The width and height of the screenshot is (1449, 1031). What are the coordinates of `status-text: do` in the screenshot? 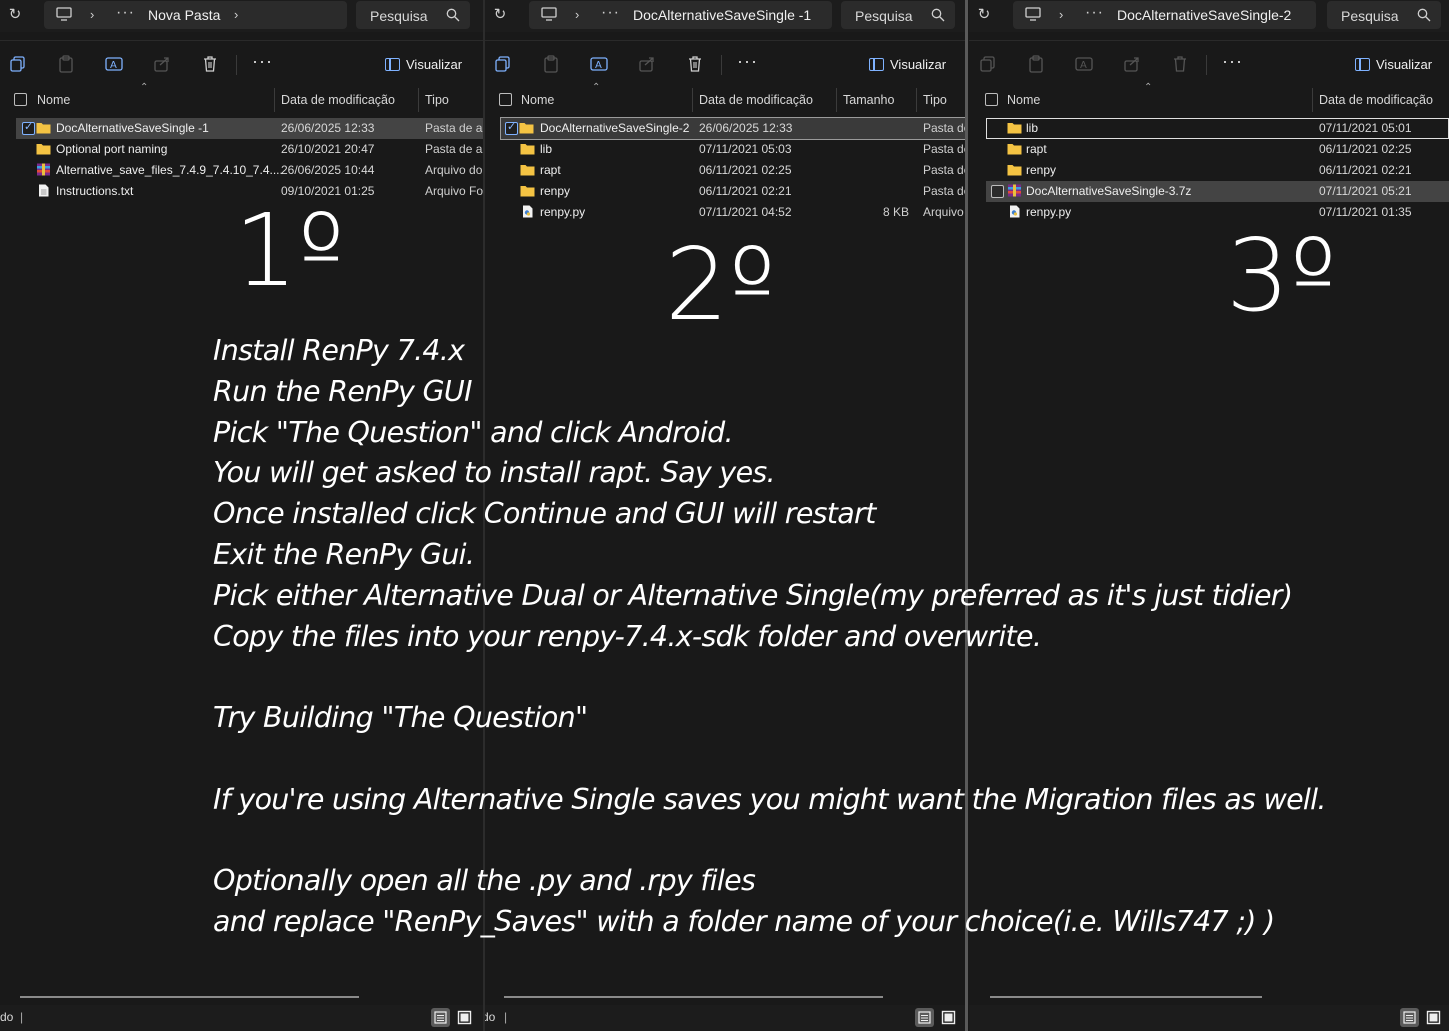 It's located at (490, 1017).